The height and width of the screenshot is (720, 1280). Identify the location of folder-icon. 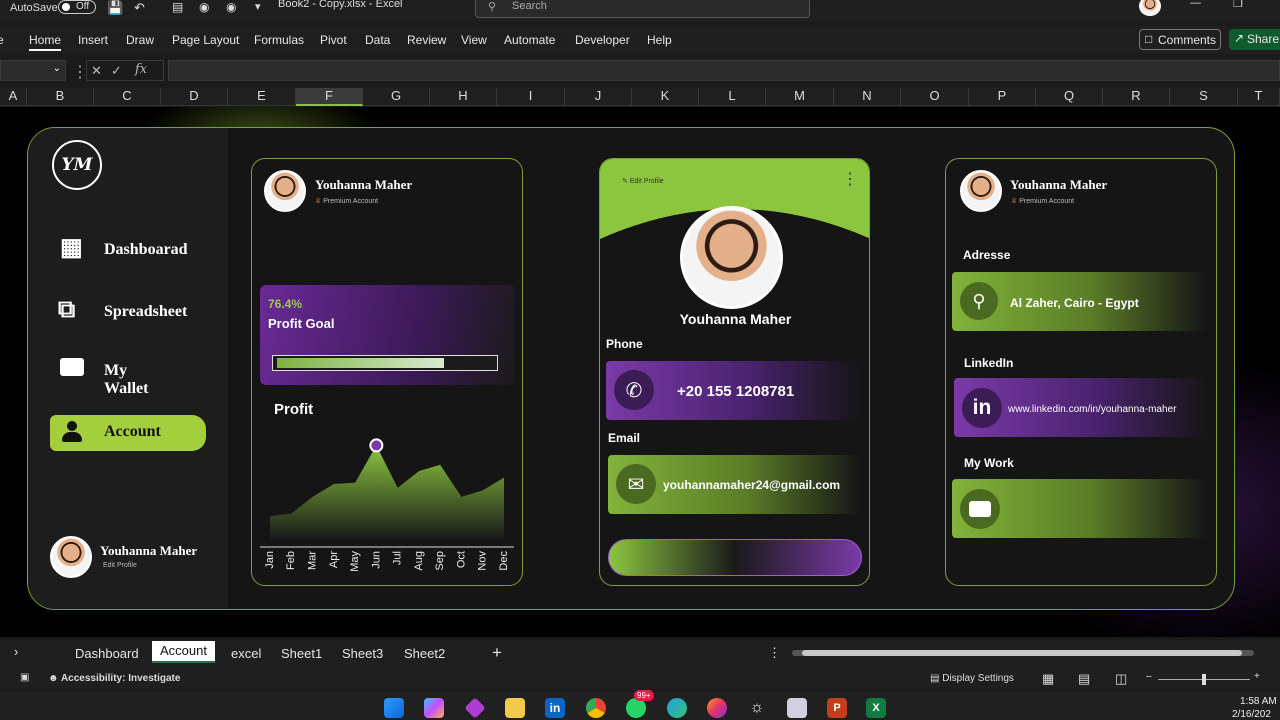
(515, 708).